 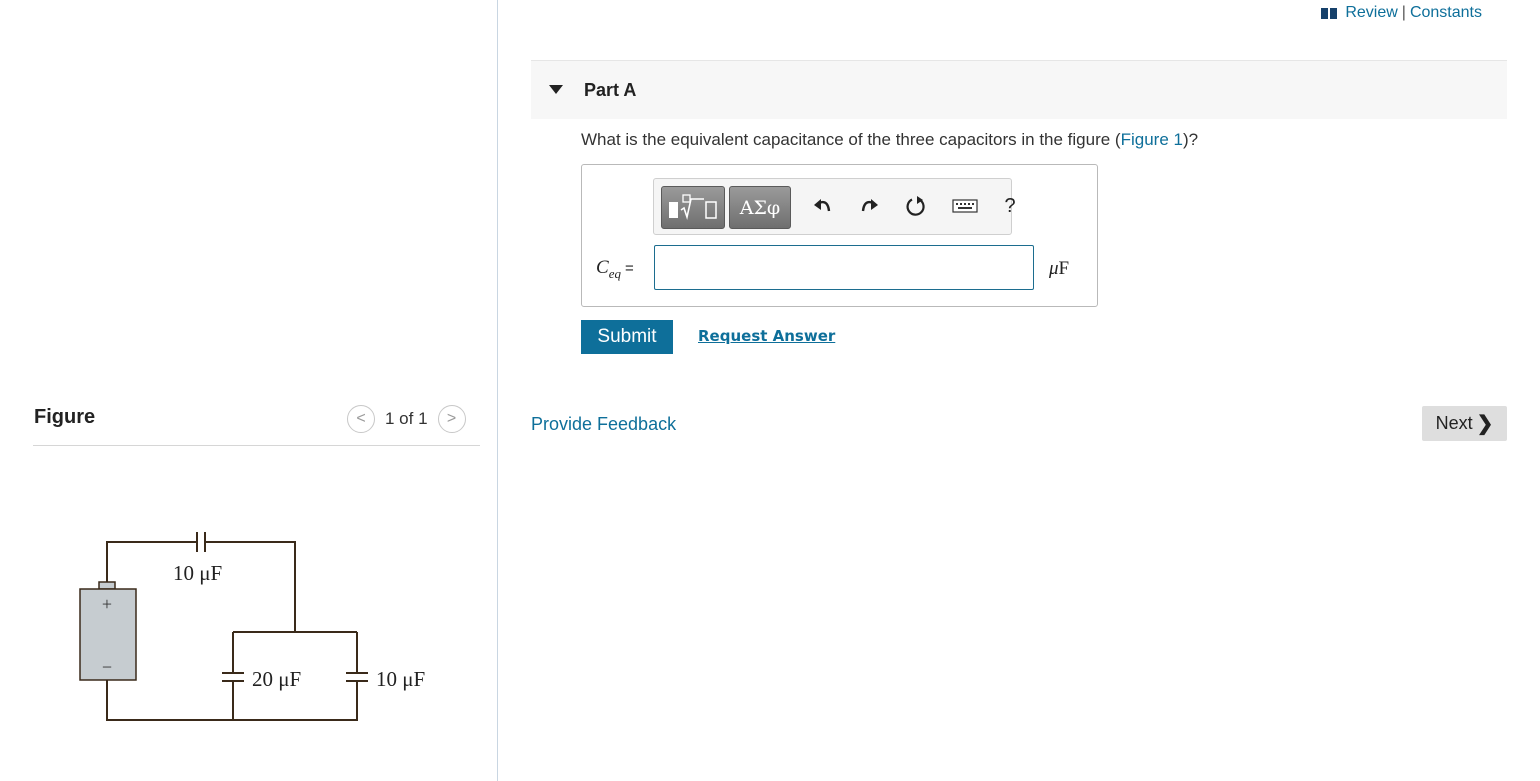 What do you see at coordinates (603, 424) in the screenshot?
I see `provide-feedback-link: Provide Feedback` at bounding box center [603, 424].